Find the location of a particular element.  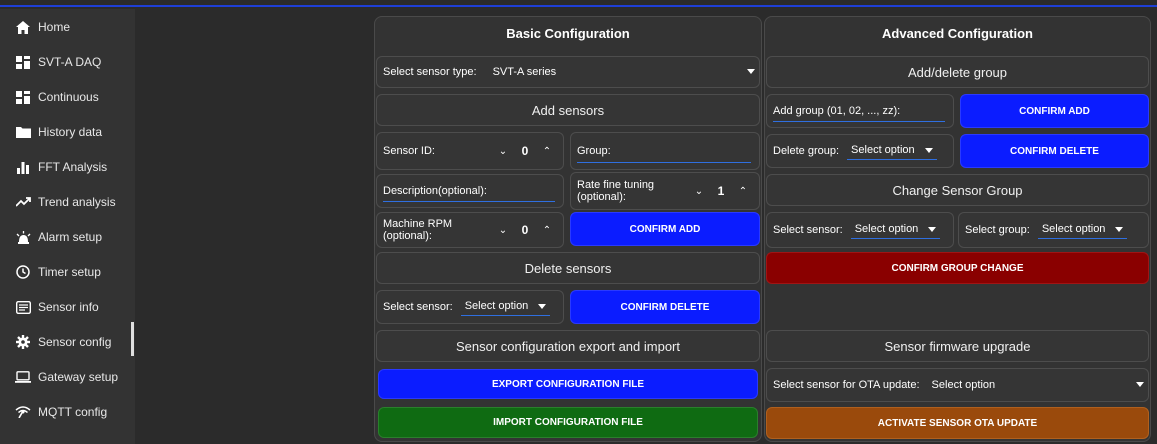

description-input-underline is located at coordinates (469, 201).